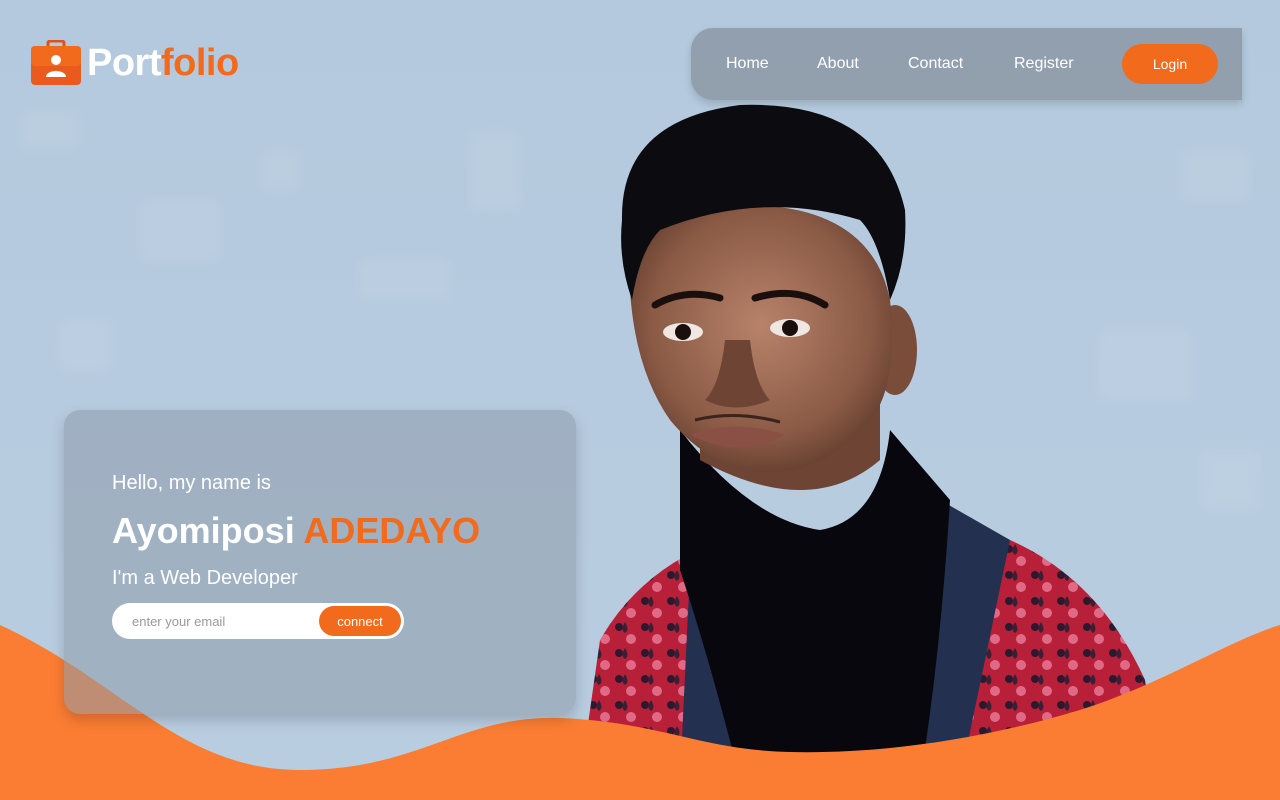  I want to click on connect-button: connect, so click(360, 621).